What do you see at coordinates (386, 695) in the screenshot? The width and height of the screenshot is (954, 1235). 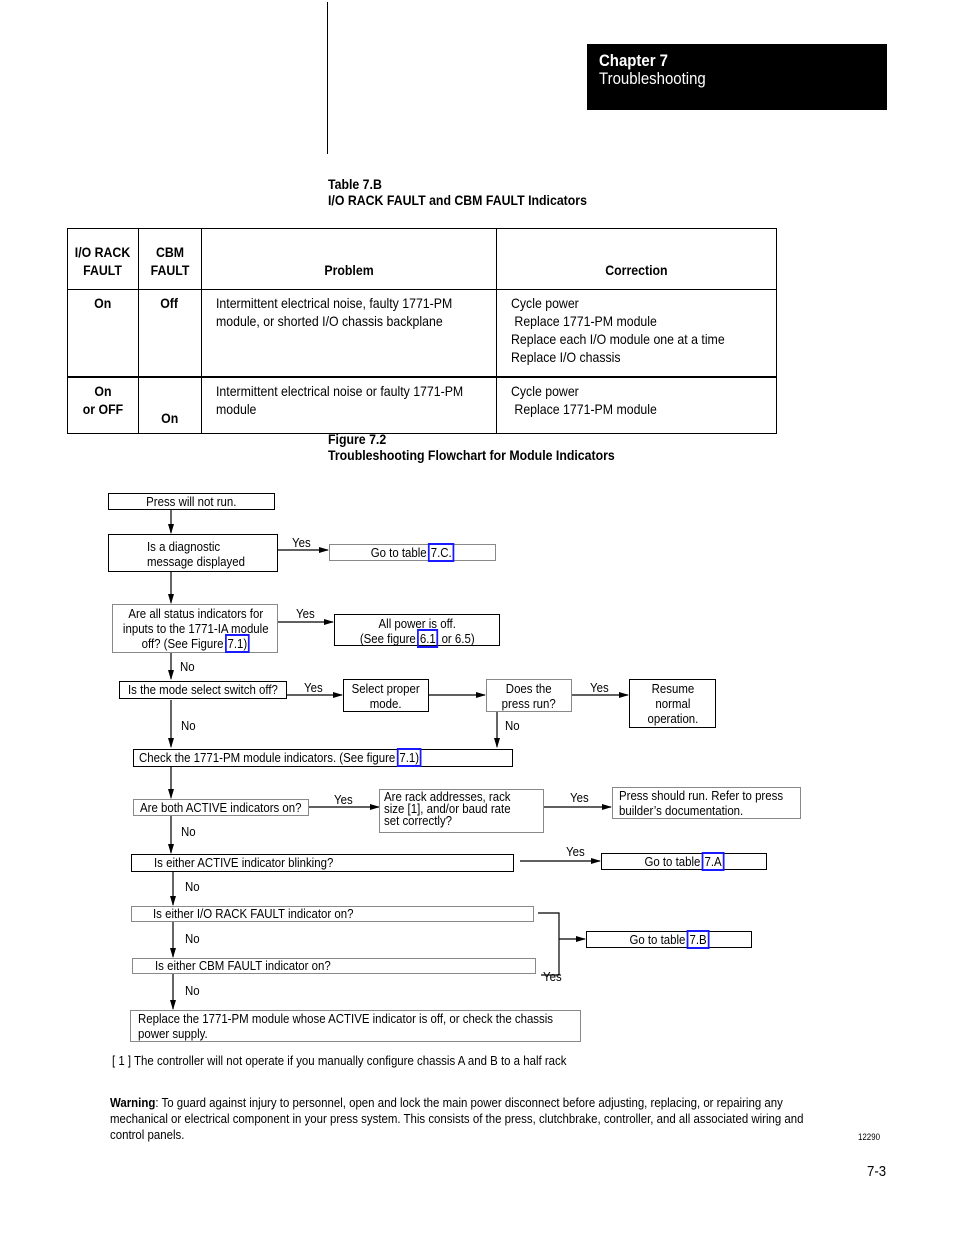 I see `node-select-proper-mode: Select proper mode.` at bounding box center [386, 695].